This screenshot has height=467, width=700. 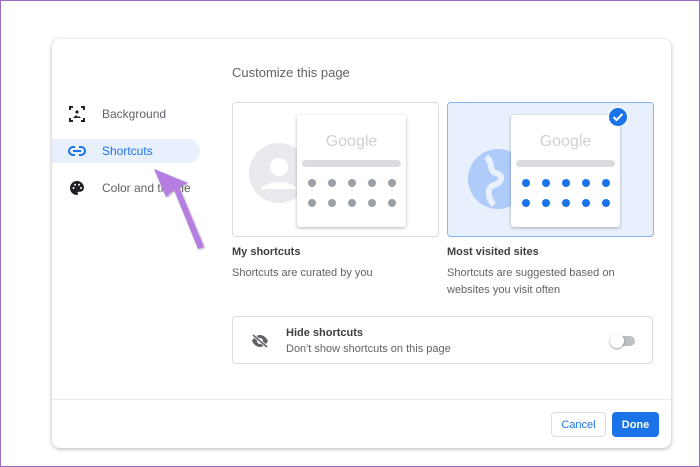 I want to click on hide-shortcuts-title: Hide shortcuts, so click(x=325, y=333).